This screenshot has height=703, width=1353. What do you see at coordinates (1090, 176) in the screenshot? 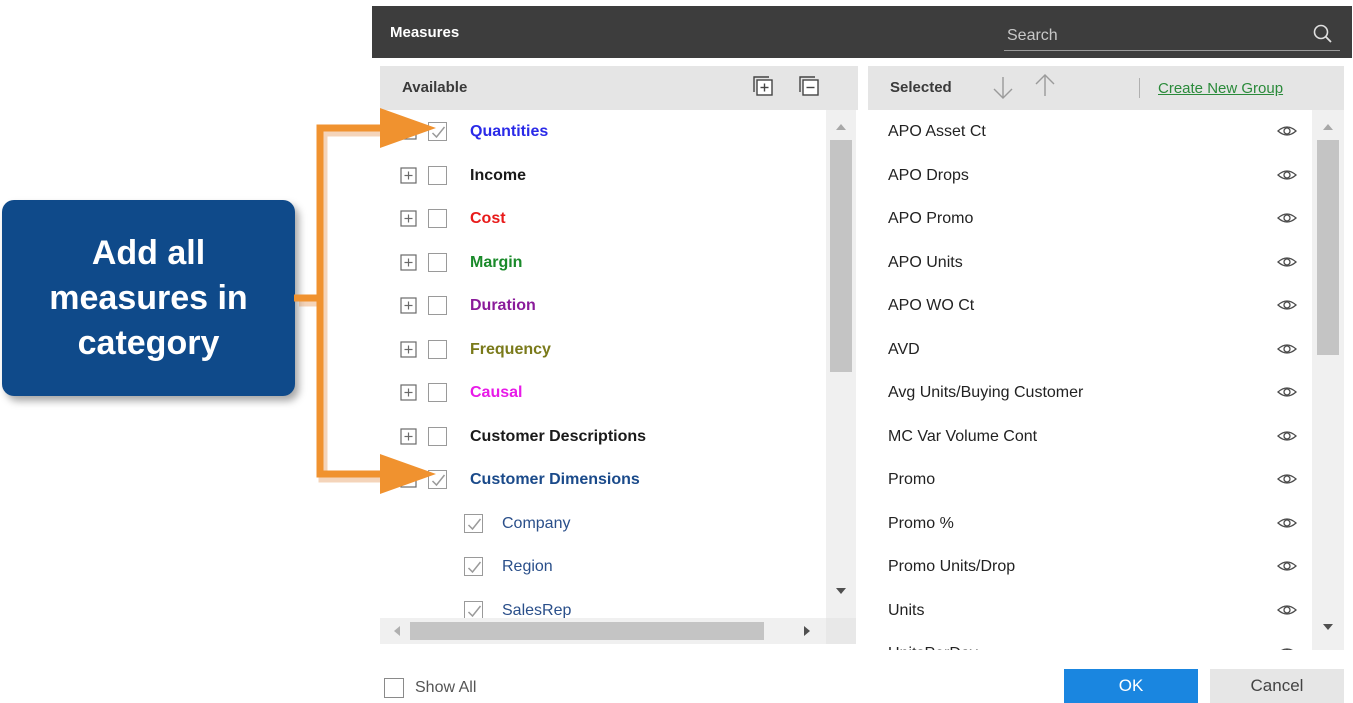
I see `selected-measure-row: APO Drops` at bounding box center [1090, 176].